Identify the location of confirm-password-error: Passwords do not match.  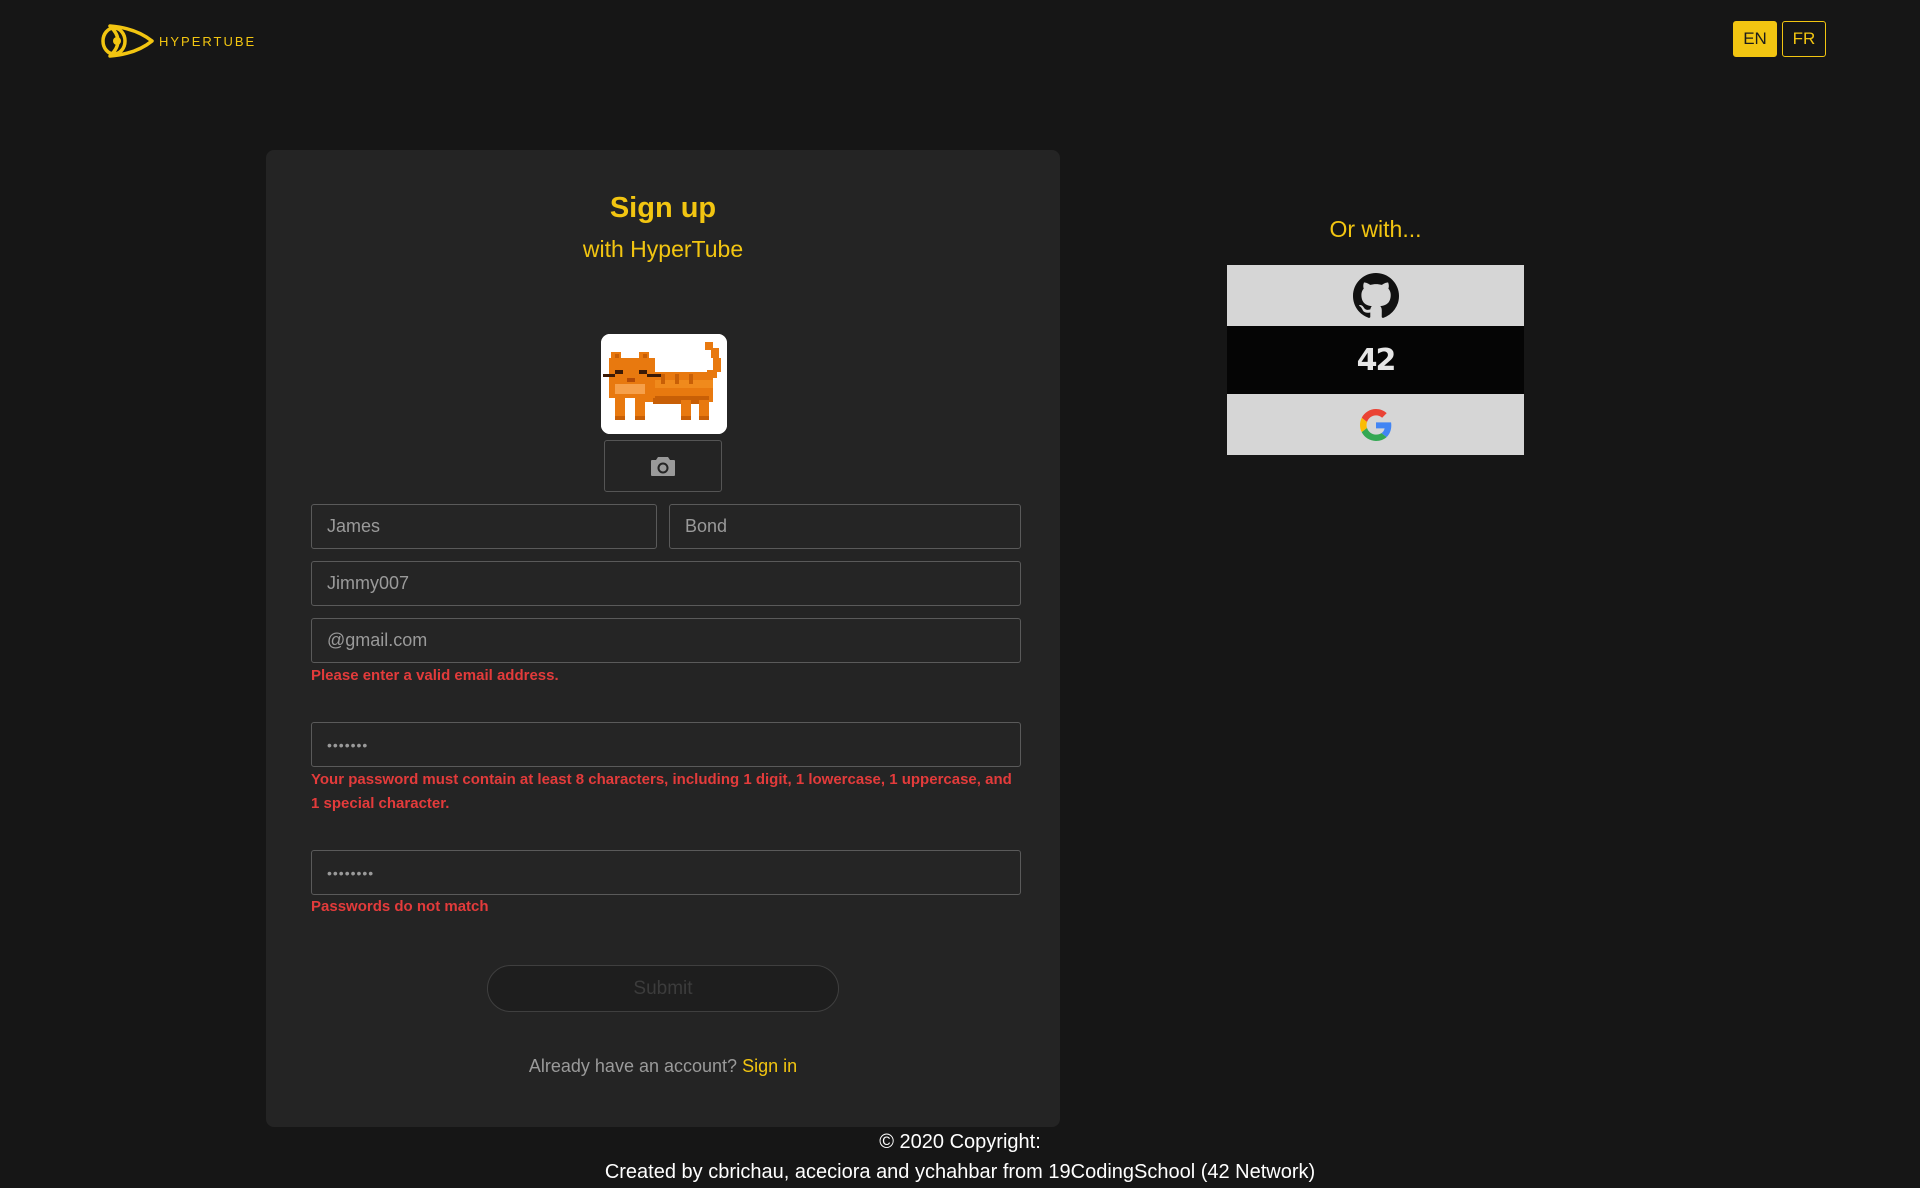
(400, 906).